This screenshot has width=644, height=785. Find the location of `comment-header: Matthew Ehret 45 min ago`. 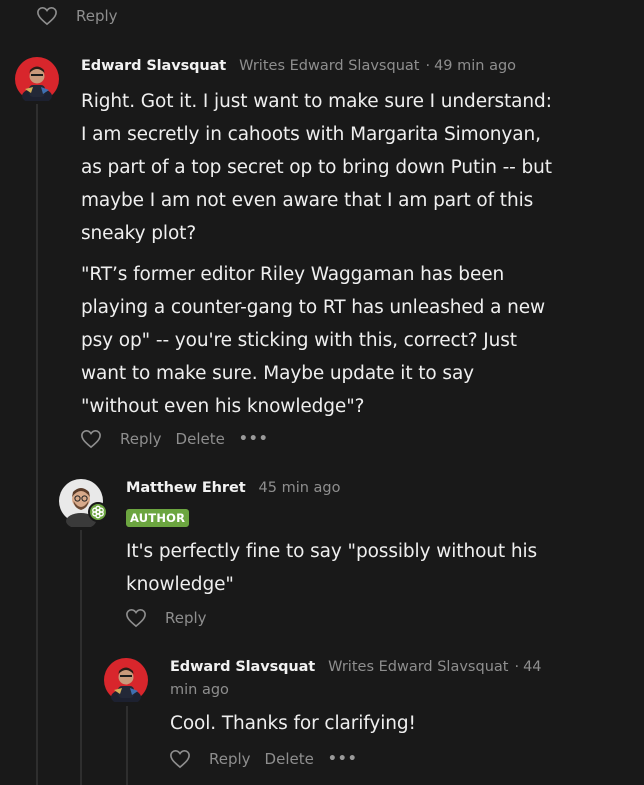

comment-header: Matthew Ehret 45 min ago is located at coordinates (233, 488).